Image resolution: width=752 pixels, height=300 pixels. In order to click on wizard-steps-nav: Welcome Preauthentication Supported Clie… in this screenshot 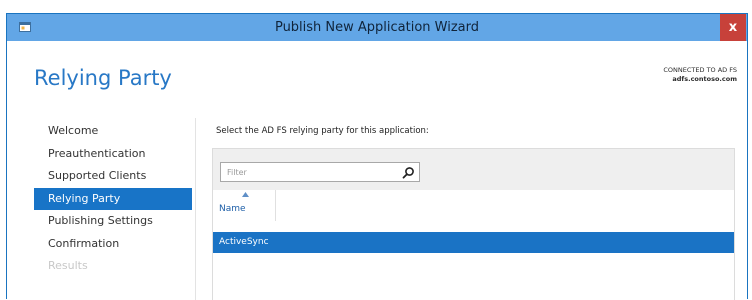, I will do `click(113, 199)`.